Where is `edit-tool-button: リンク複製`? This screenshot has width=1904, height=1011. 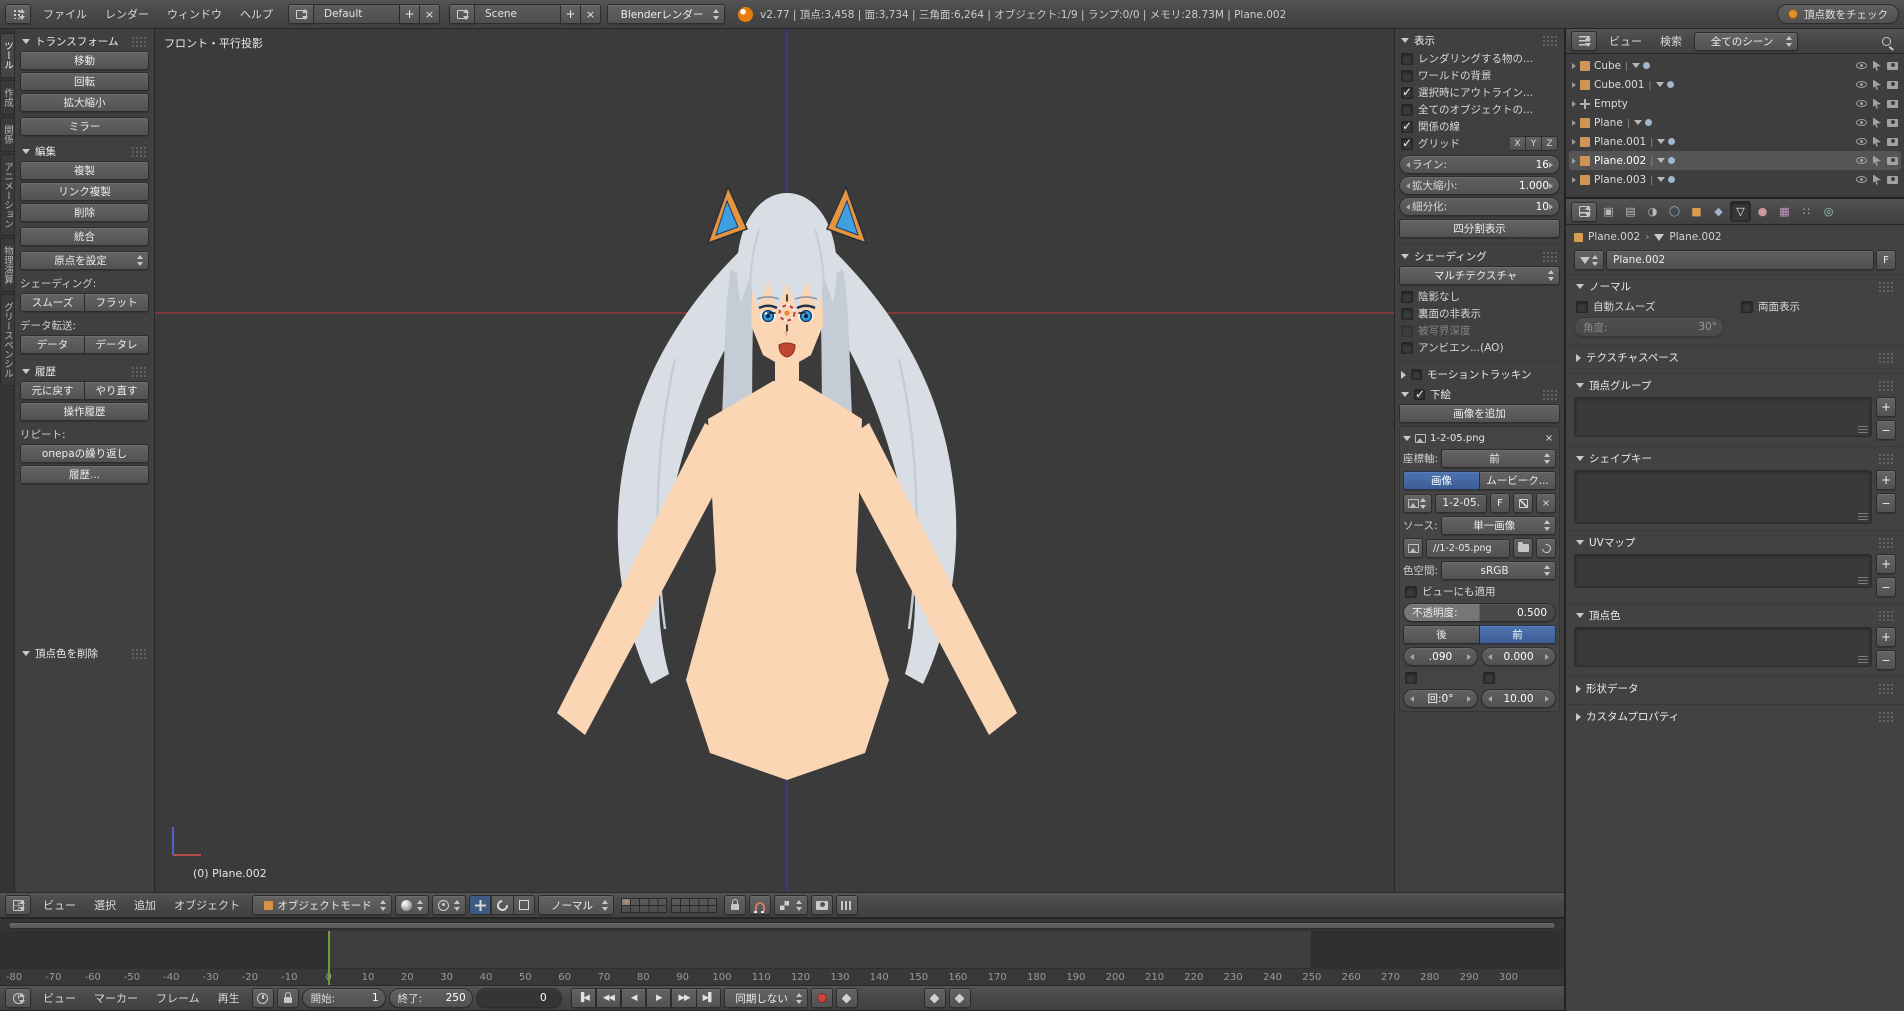 edit-tool-button: リンク複製 is located at coordinates (84, 191).